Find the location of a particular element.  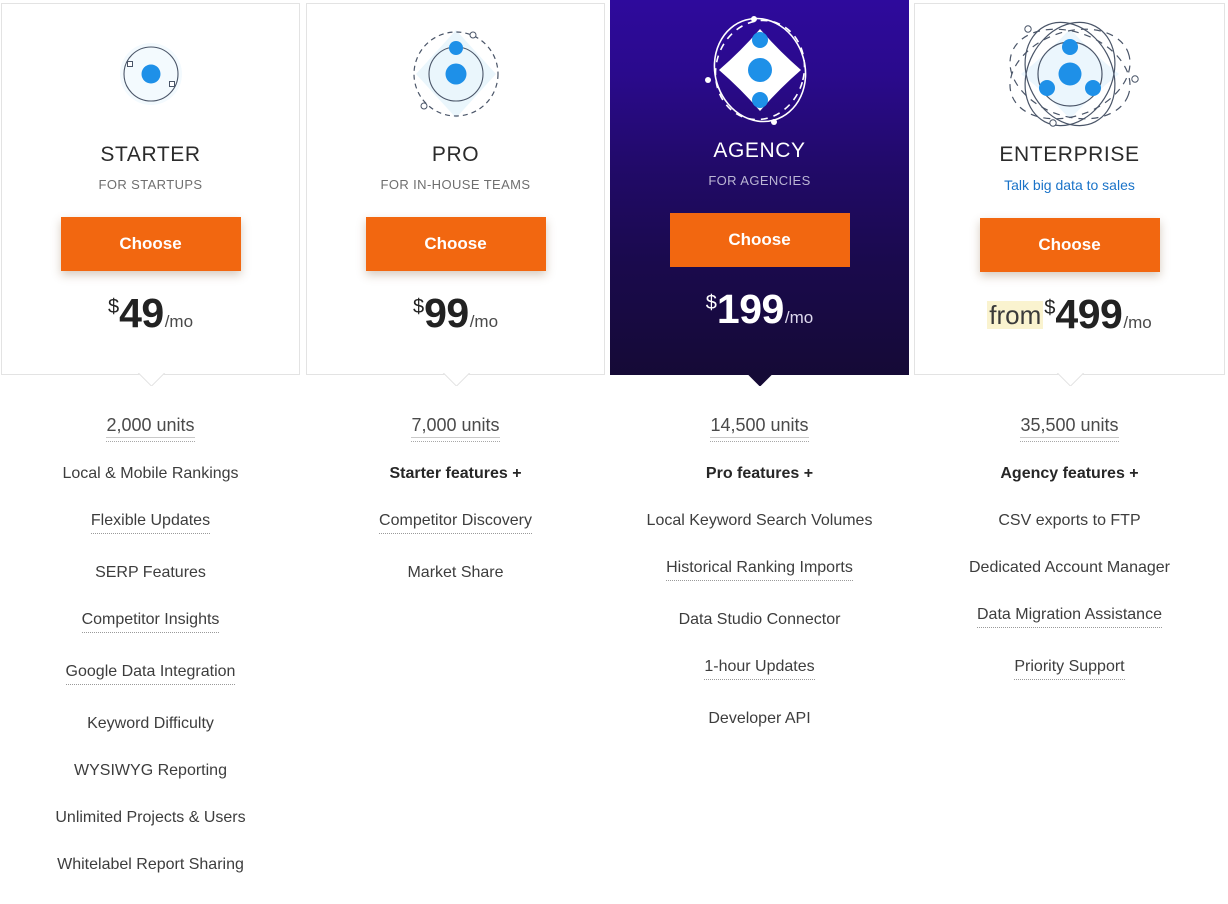

price-row: $ 199 /mo is located at coordinates (759, 309).